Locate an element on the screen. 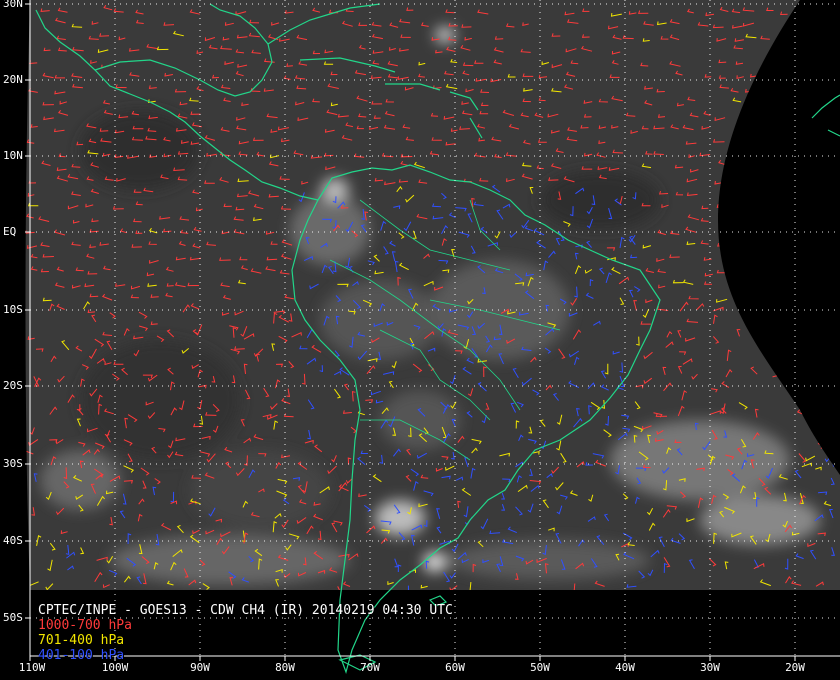 The height and width of the screenshot is (680, 840). africa-edge is located at coordinates (825, 115).